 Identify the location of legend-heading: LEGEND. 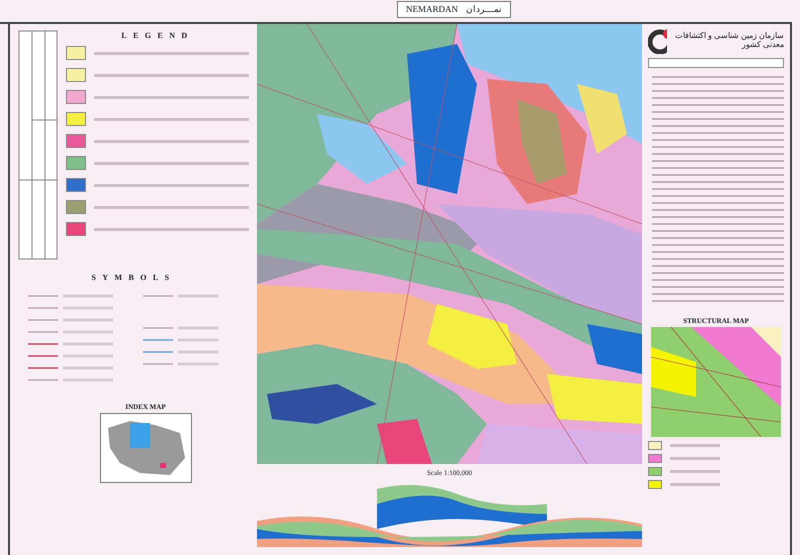
(157, 36).